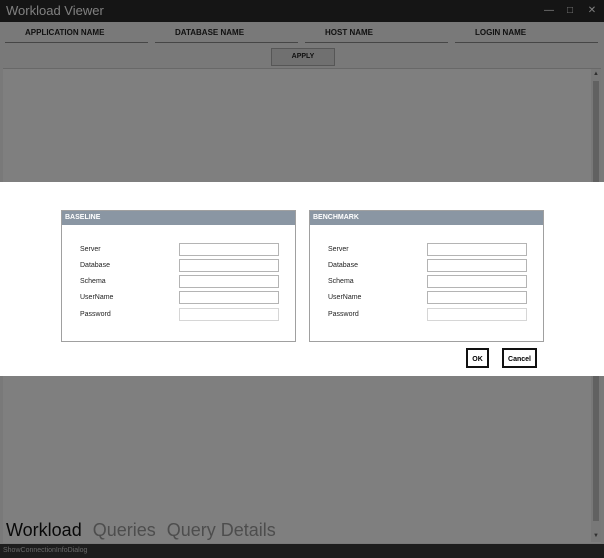 This screenshot has height=558, width=604. What do you see at coordinates (477, 297) in the screenshot?
I see `benchmark-username-input` at bounding box center [477, 297].